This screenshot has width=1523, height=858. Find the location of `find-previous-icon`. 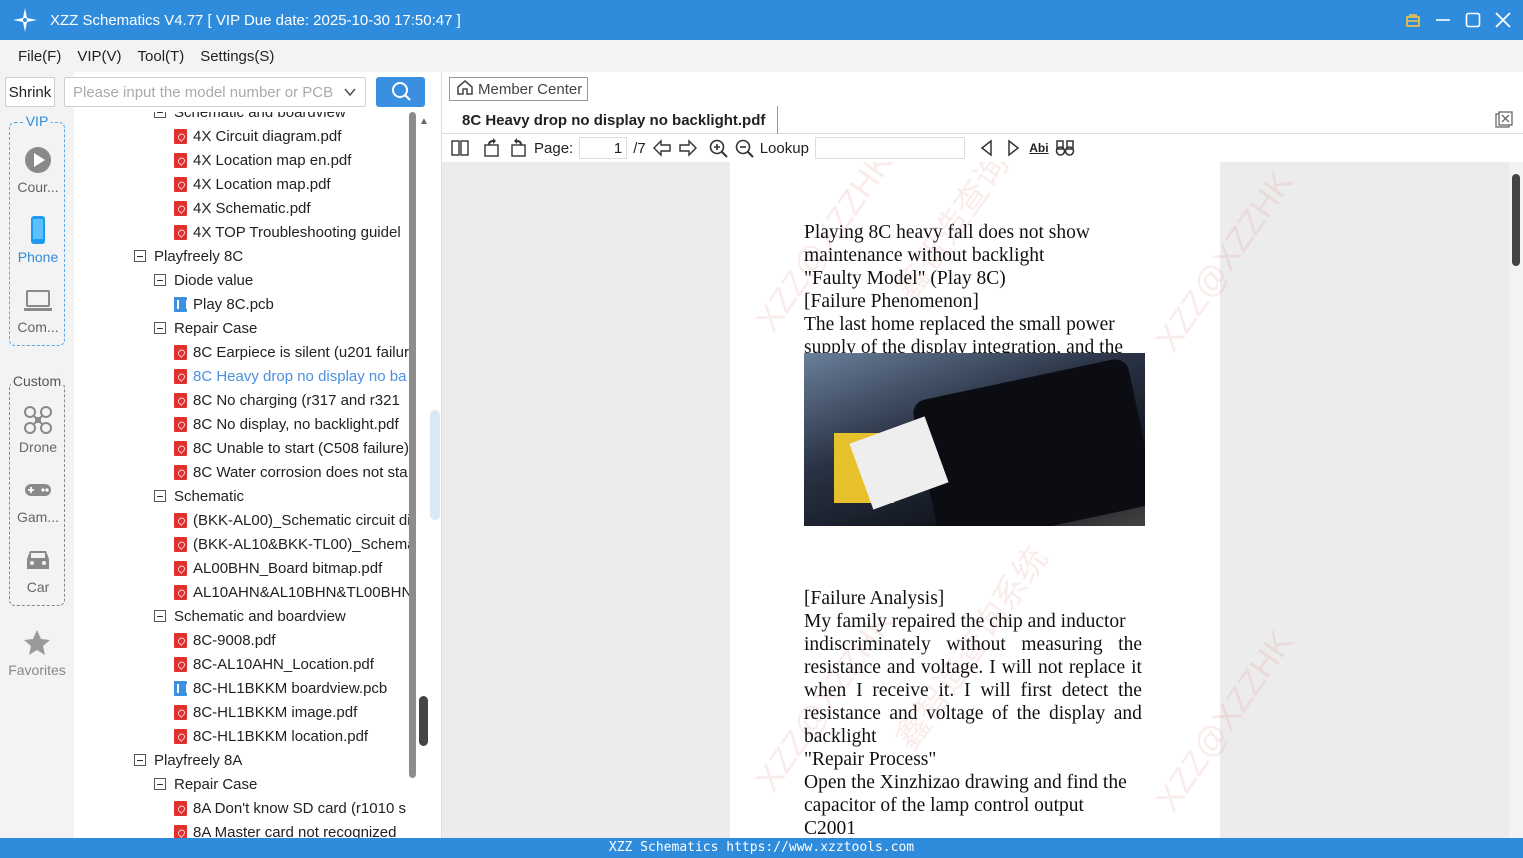

find-previous-icon is located at coordinates (987, 148).